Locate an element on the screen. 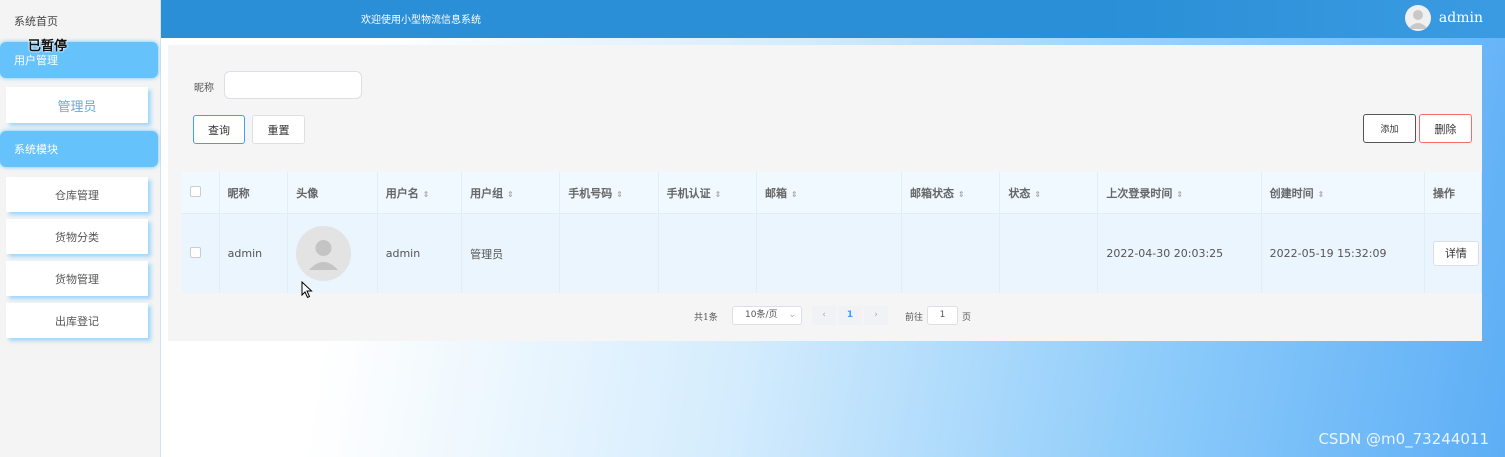 The width and height of the screenshot is (1505, 457). nickname-label: 昵称 is located at coordinates (204, 88).